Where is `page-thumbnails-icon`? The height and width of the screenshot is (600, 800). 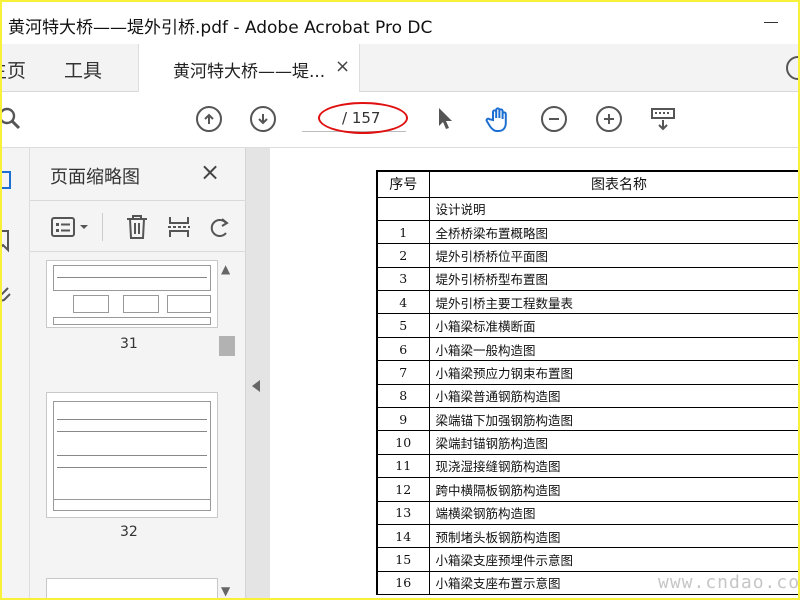
page-thumbnails-icon is located at coordinates (9, 180).